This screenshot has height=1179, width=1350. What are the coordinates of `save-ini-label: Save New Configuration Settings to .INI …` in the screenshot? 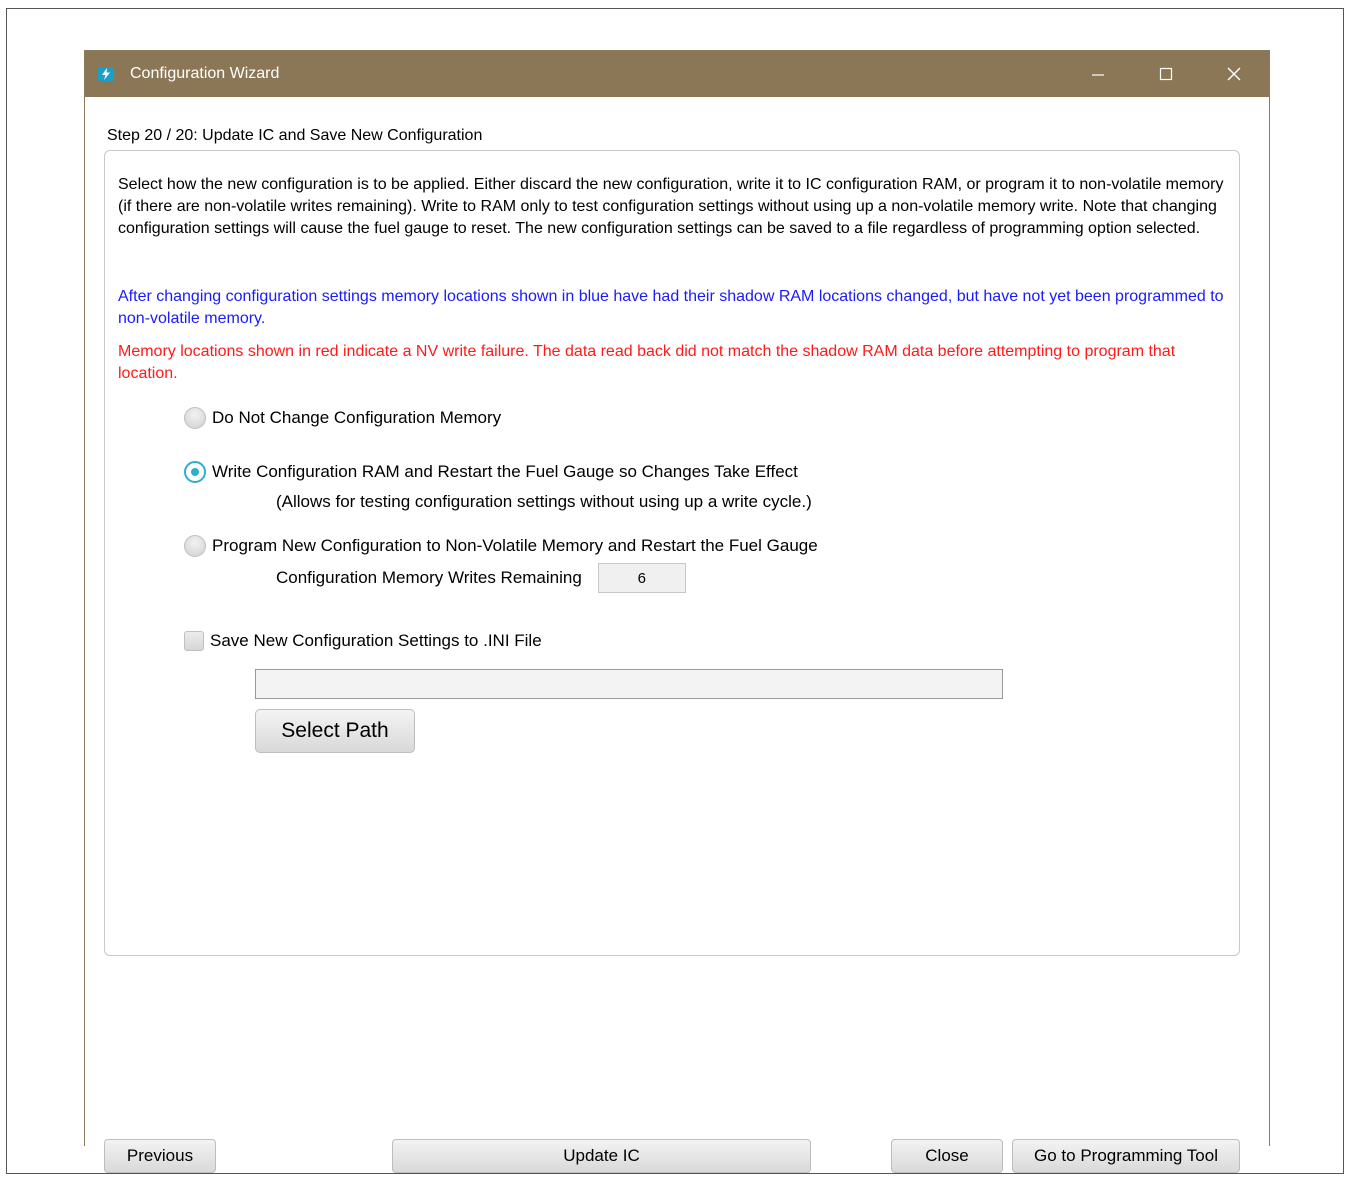 It's located at (376, 640).